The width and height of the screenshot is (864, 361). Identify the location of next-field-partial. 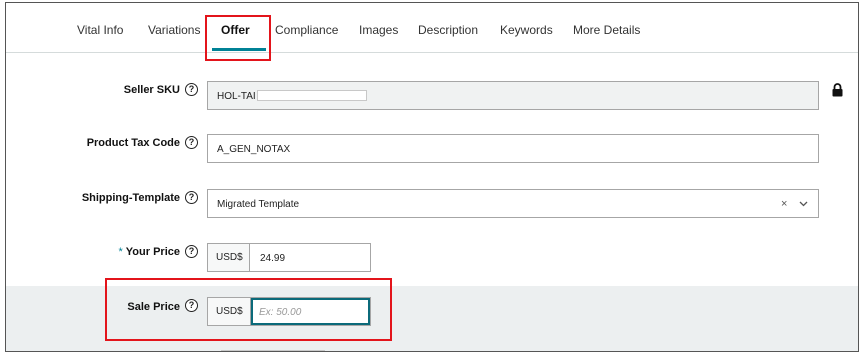
(273, 350).